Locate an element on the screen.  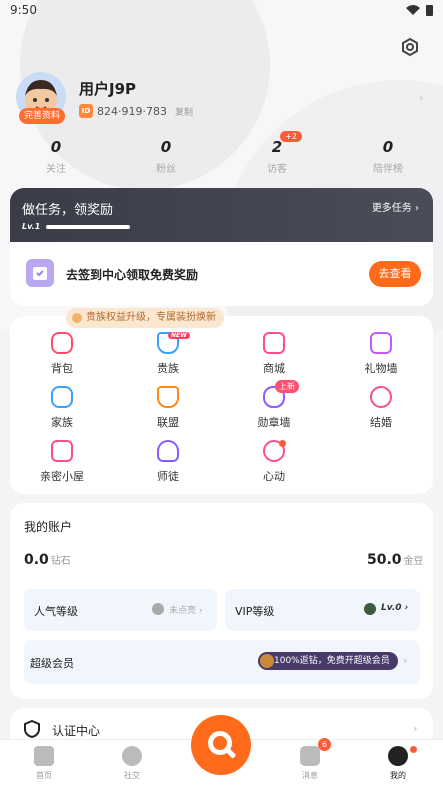
calendar-icon is located at coordinates (40, 273).